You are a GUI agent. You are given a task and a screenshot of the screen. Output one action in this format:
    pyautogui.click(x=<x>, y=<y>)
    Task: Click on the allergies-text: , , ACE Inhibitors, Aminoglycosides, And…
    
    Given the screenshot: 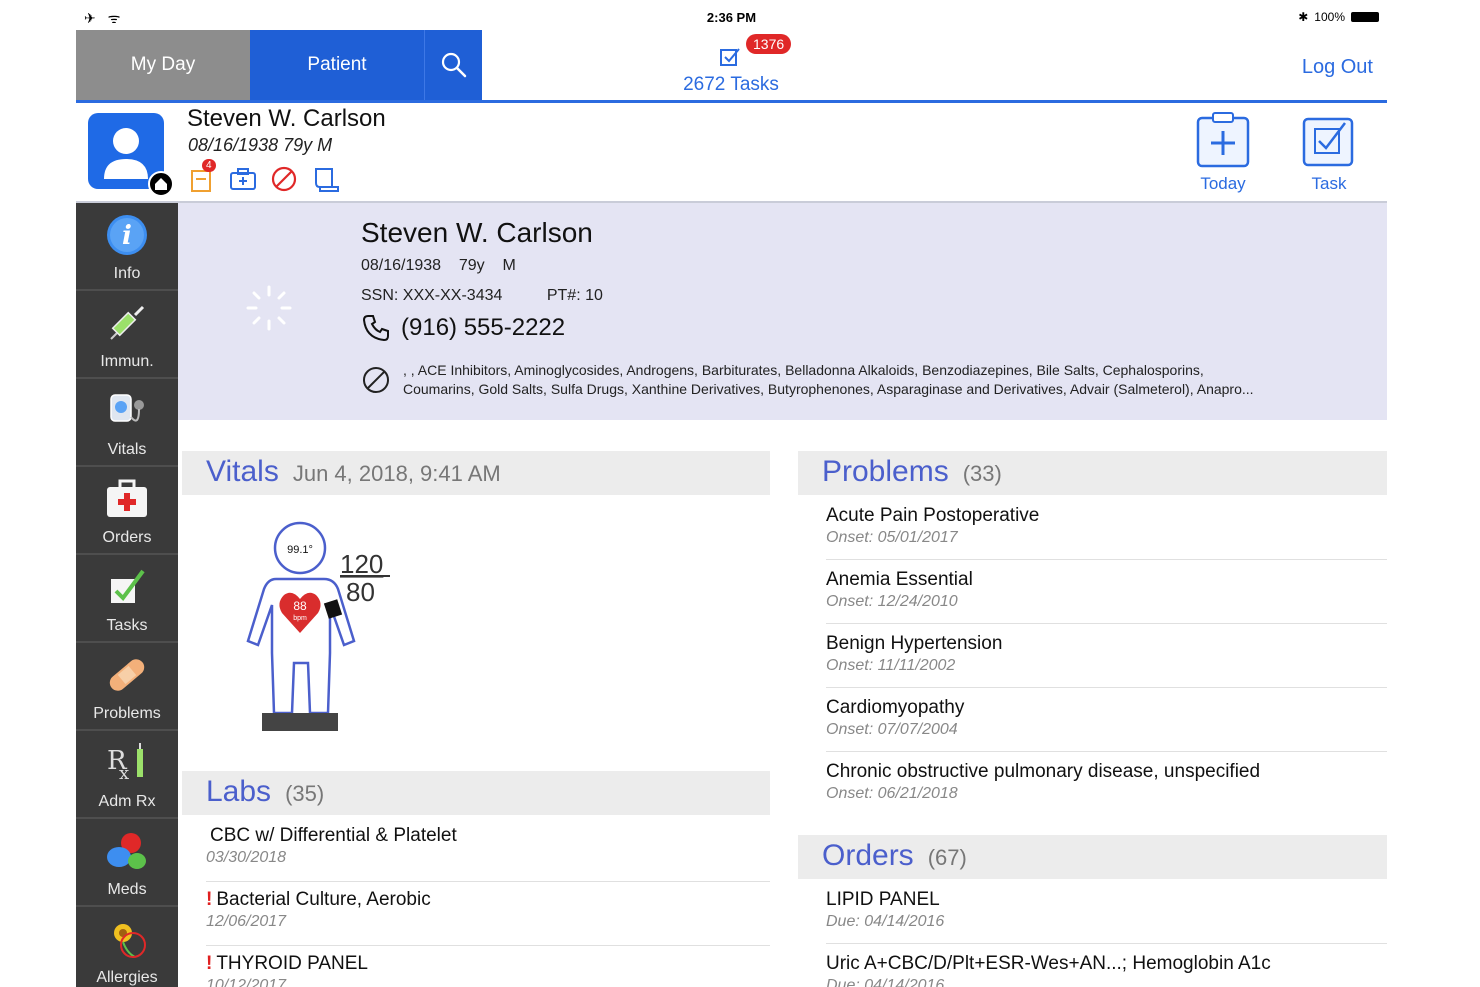 What is the action you would take?
    pyautogui.click(x=891, y=380)
    